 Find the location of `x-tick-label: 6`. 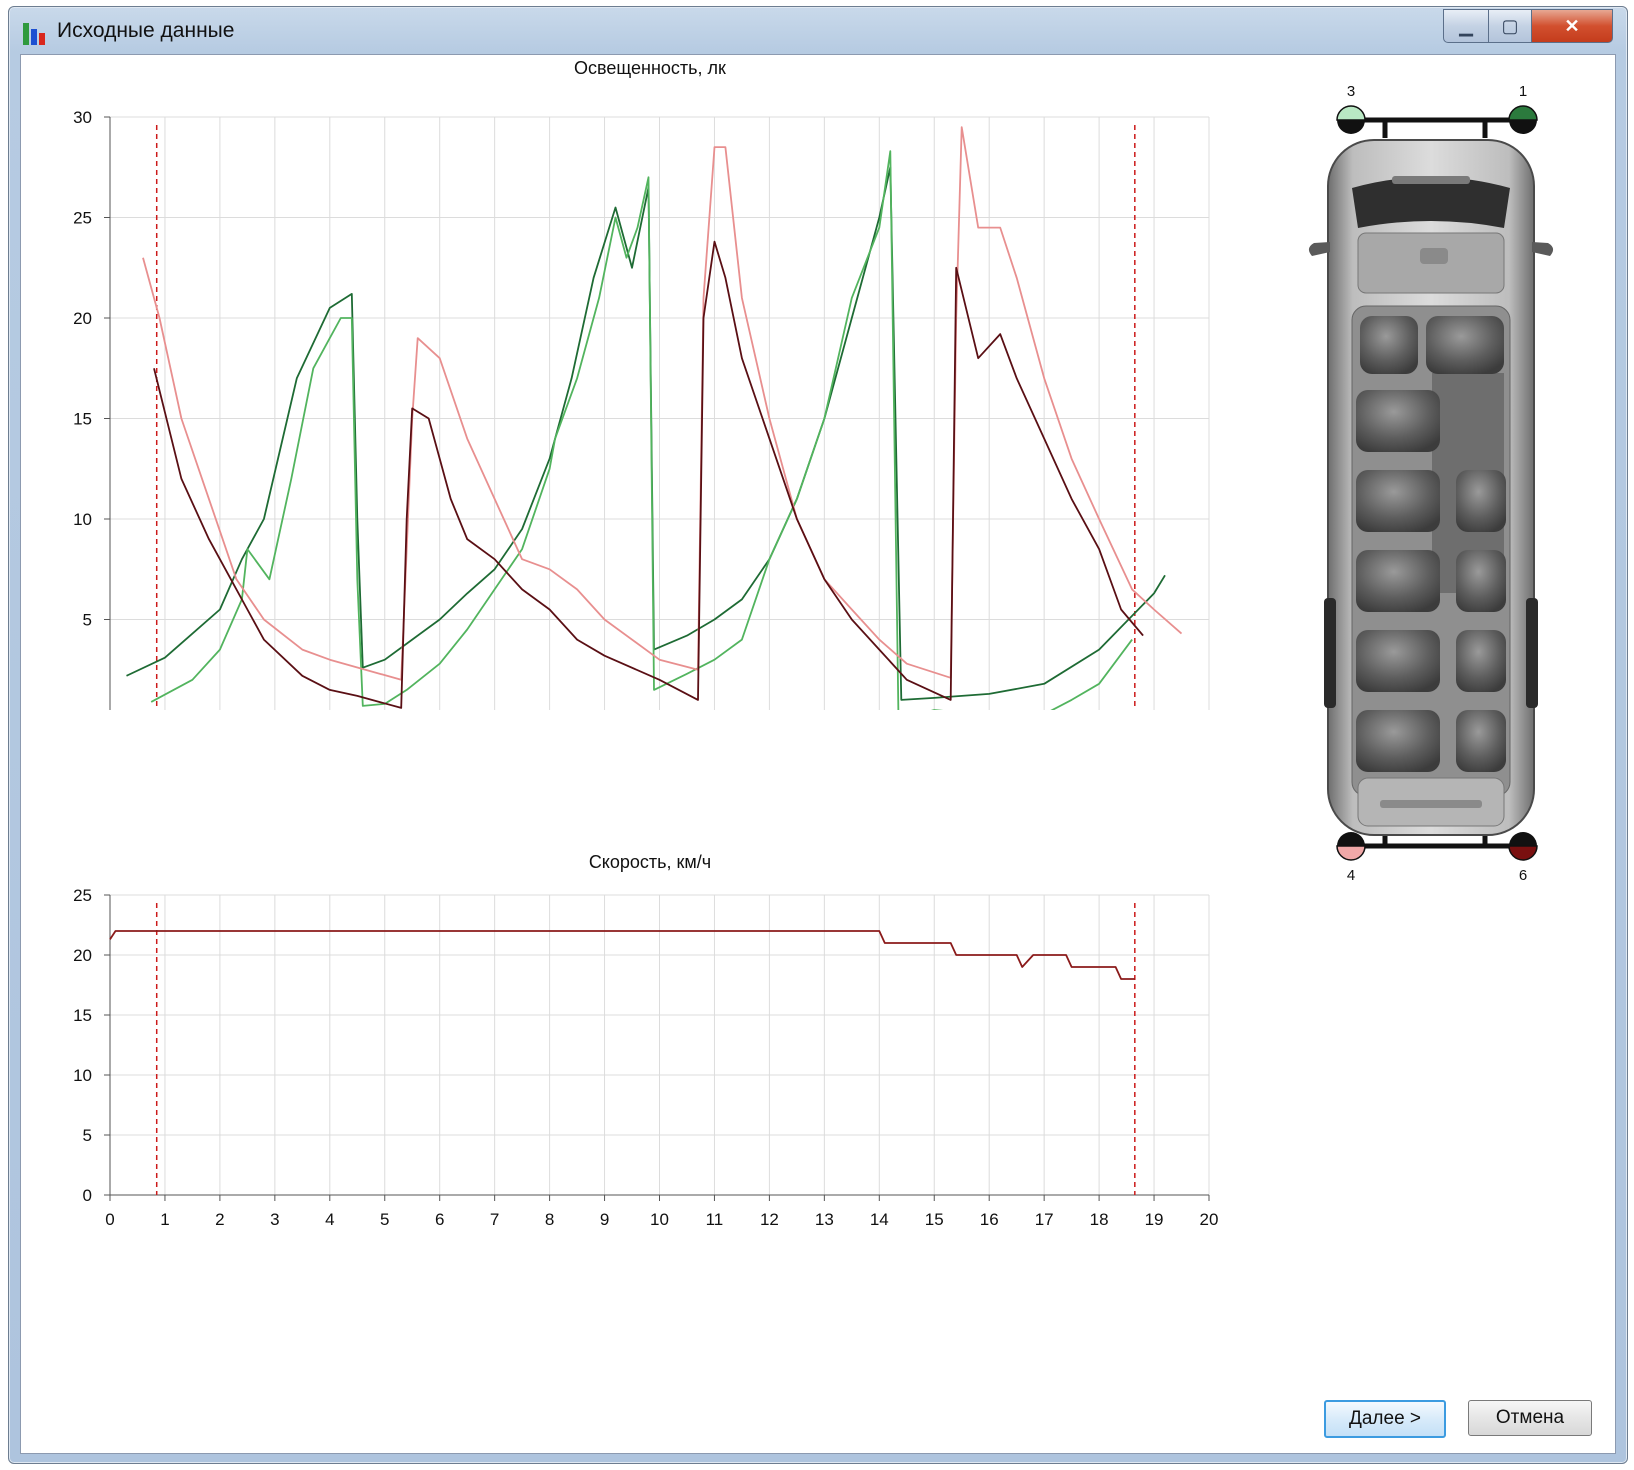

x-tick-label: 6 is located at coordinates (439, 1219).